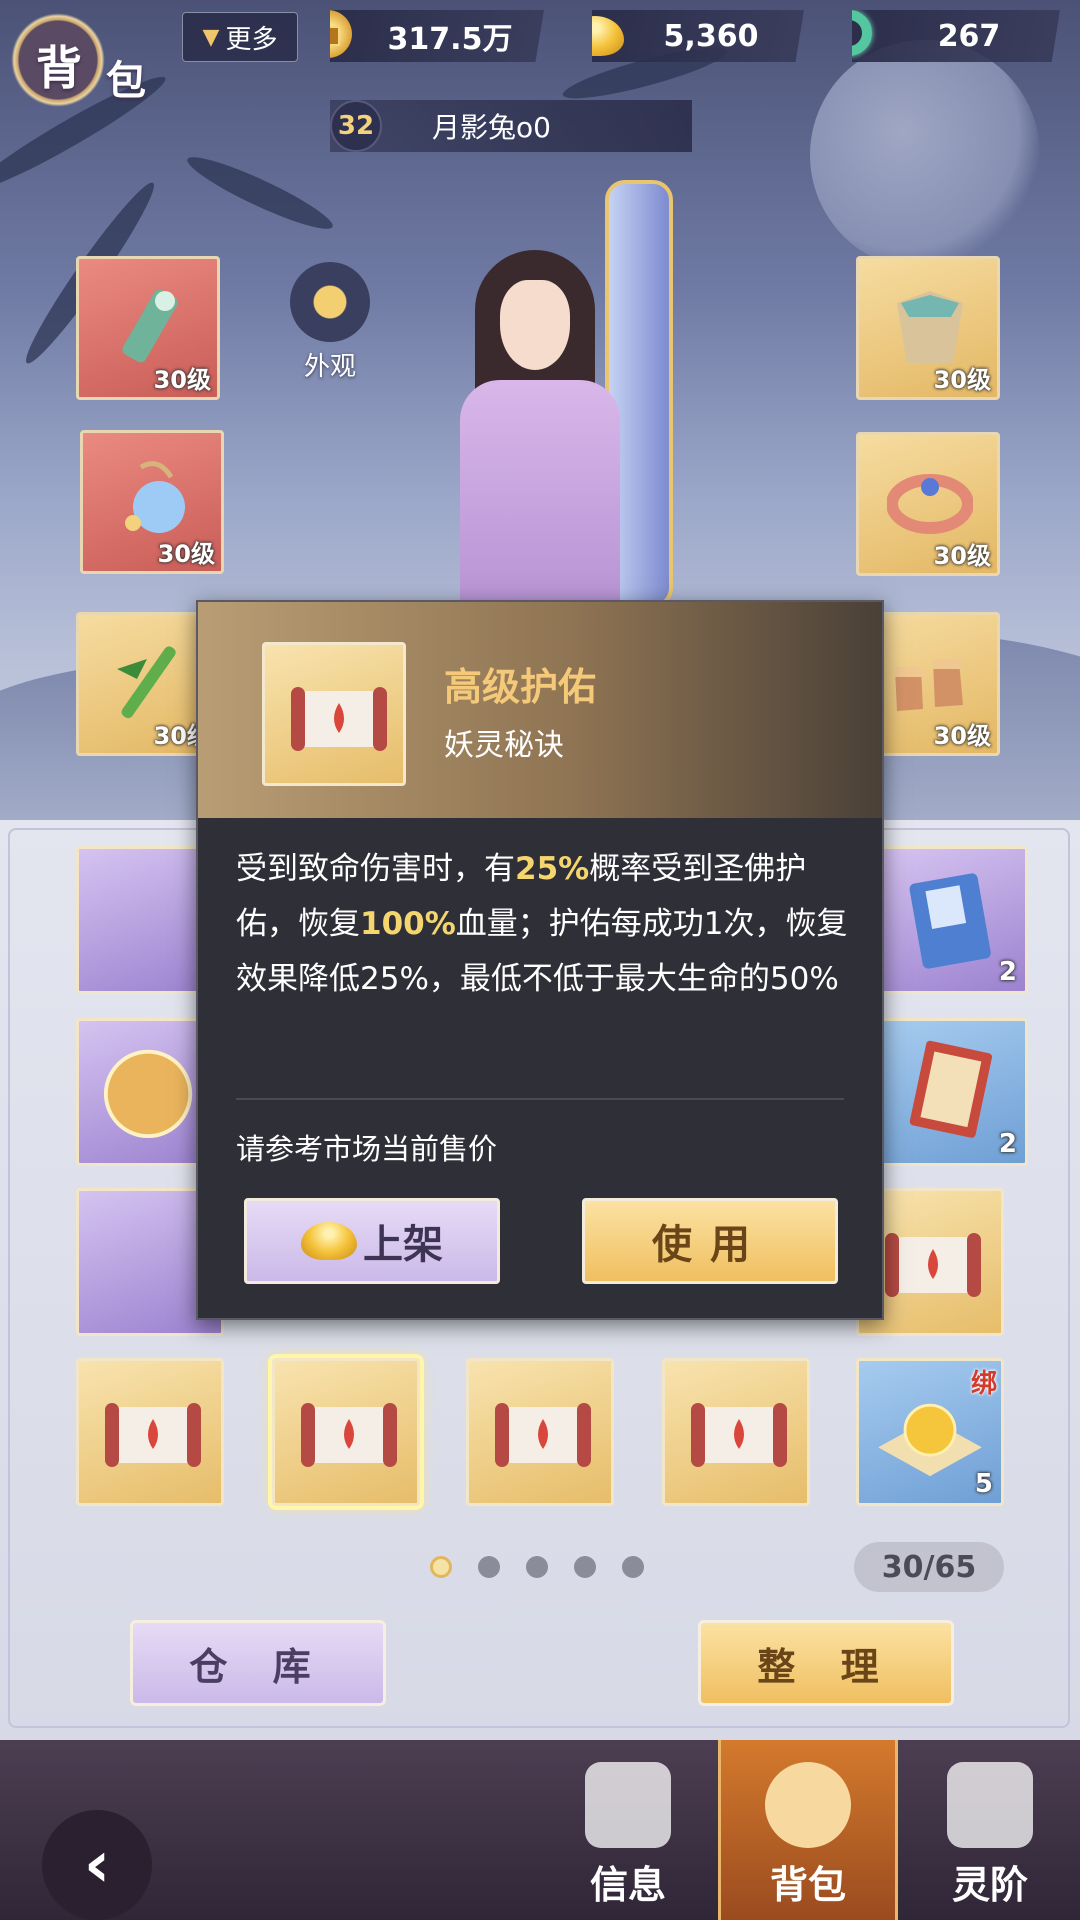 Image resolution: width=1080 pixels, height=1920 pixels. I want to click on tooltip-price-hint: 请参考市场当前售价, so click(367, 1149).